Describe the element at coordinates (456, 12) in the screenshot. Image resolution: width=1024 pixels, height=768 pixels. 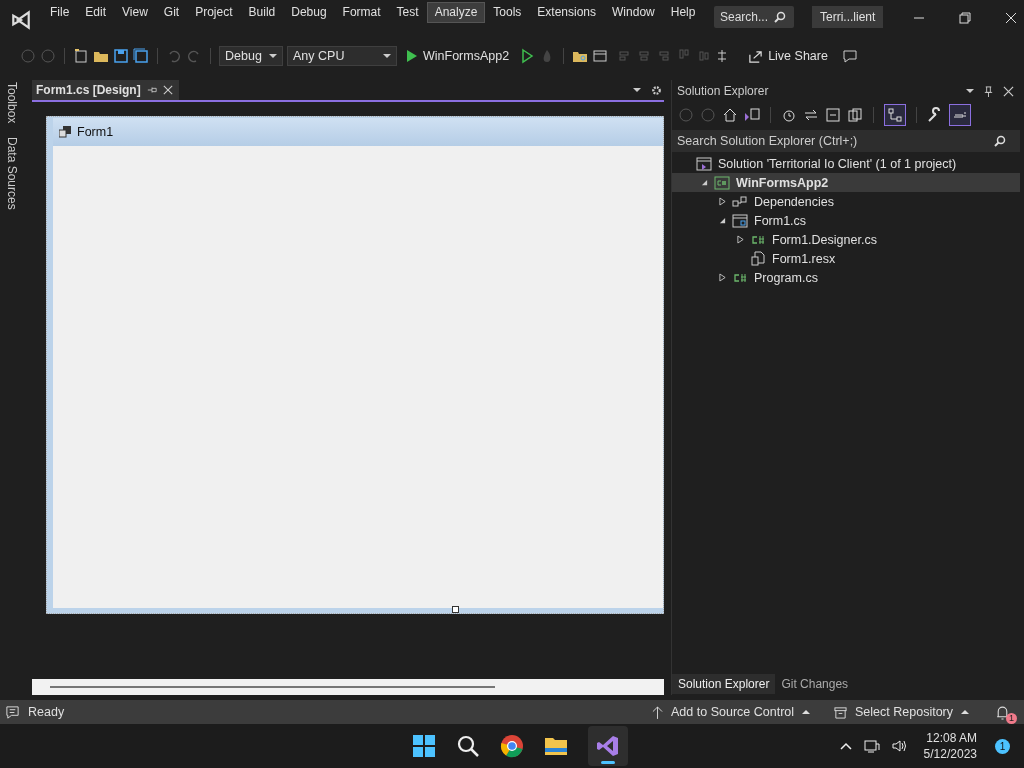
I see `menu-item: Analyze` at that location.